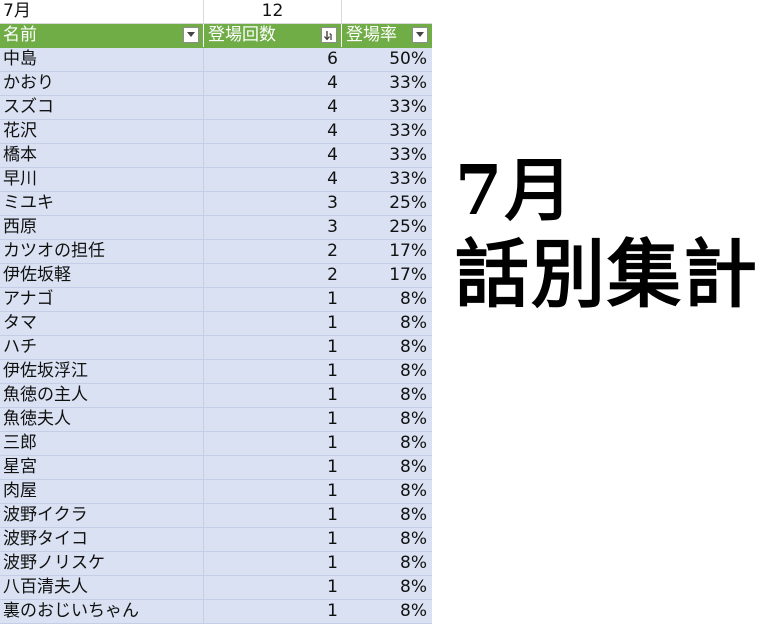 The height and width of the screenshot is (624, 780). I want to click on page-title: 7月 話別集計, so click(607, 236).